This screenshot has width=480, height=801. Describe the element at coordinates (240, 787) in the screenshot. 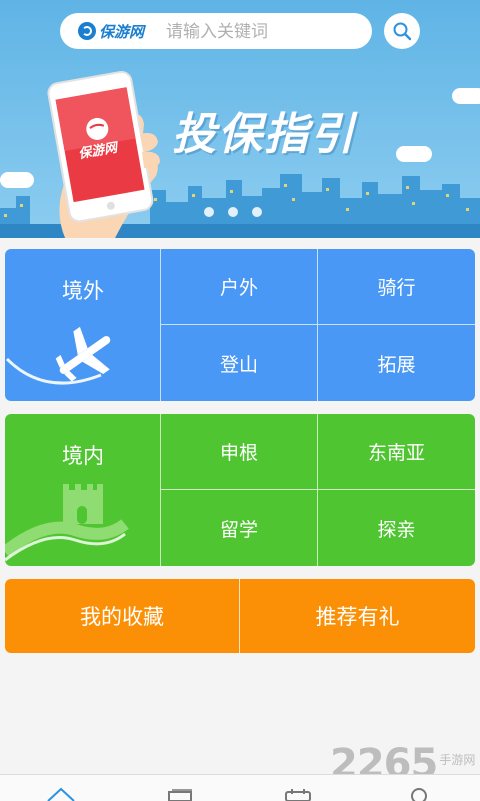

I see `bottom-nav` at that location.